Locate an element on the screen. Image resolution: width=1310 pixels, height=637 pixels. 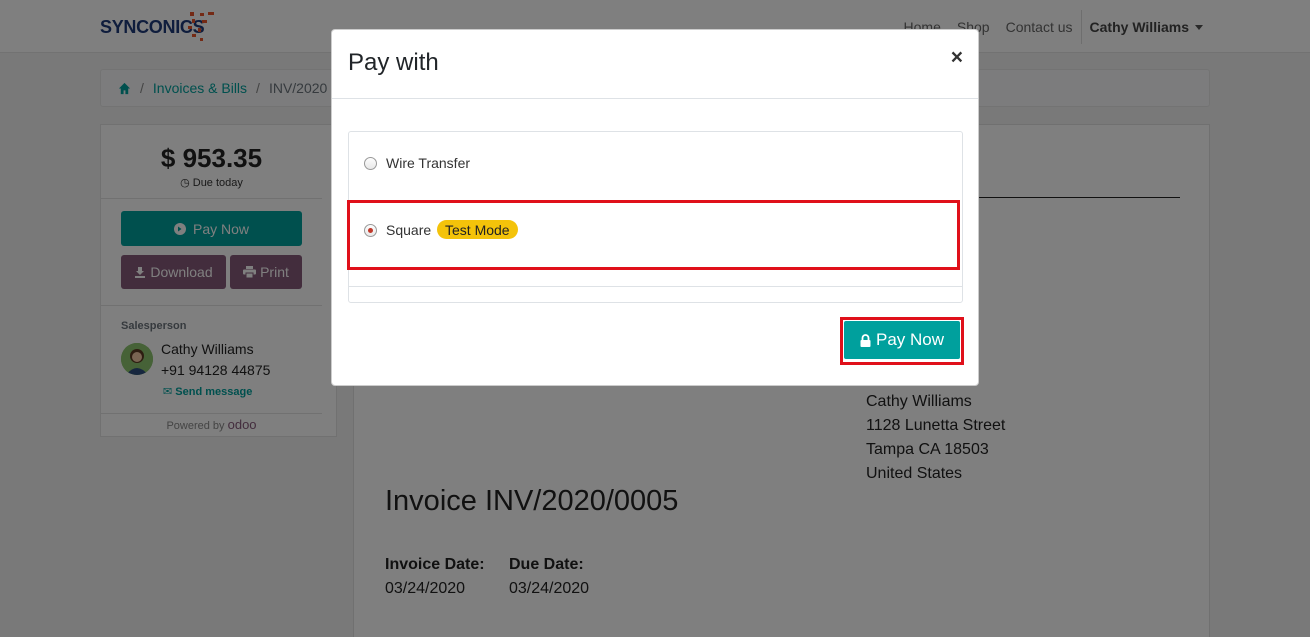
modal-title: Pay with is located at coordinates (393, 62).